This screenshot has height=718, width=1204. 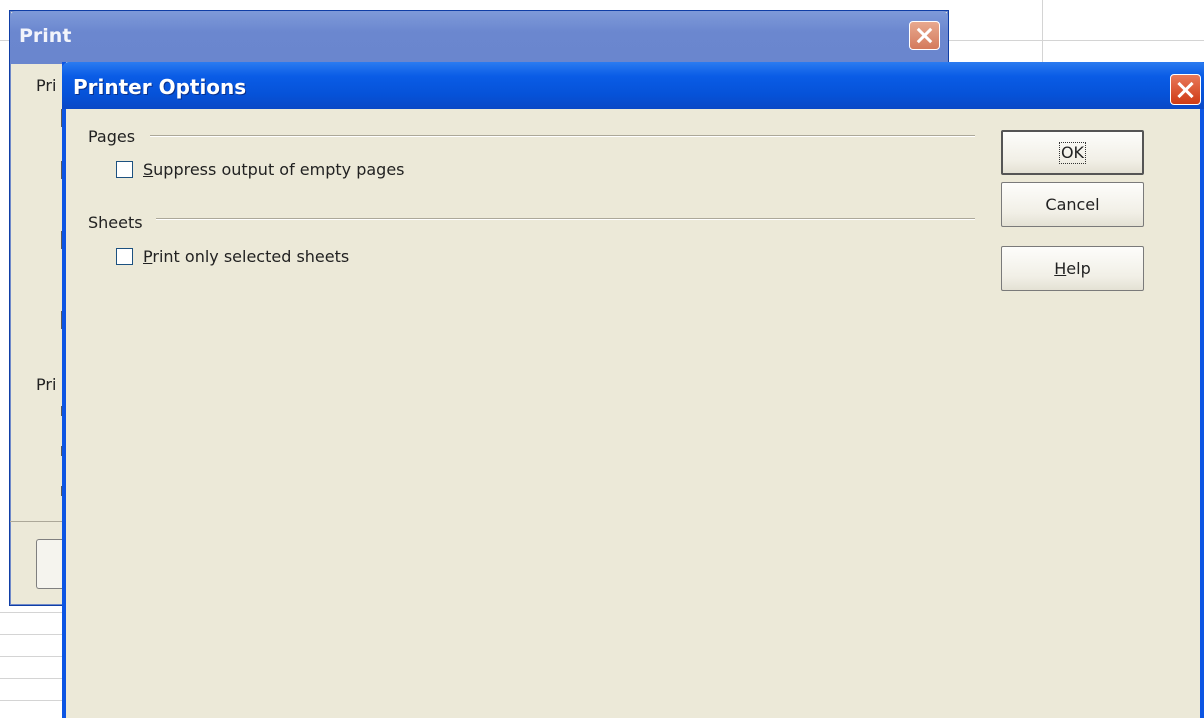 What do you see at coordinates (633, 85) in the screenshot?
I see `printer-options-titlebar: Printer Options` at bounding box center [633, 85].